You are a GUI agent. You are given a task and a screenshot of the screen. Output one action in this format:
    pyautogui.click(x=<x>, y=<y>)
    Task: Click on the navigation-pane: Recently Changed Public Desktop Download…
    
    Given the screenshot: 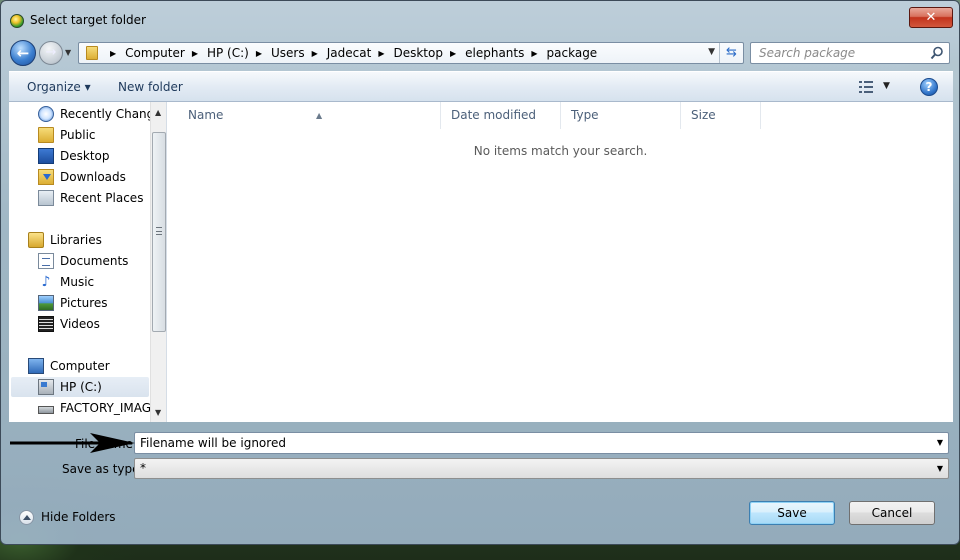 What is the action you would take?
    pyautogui.click(x=88, y=262)
    